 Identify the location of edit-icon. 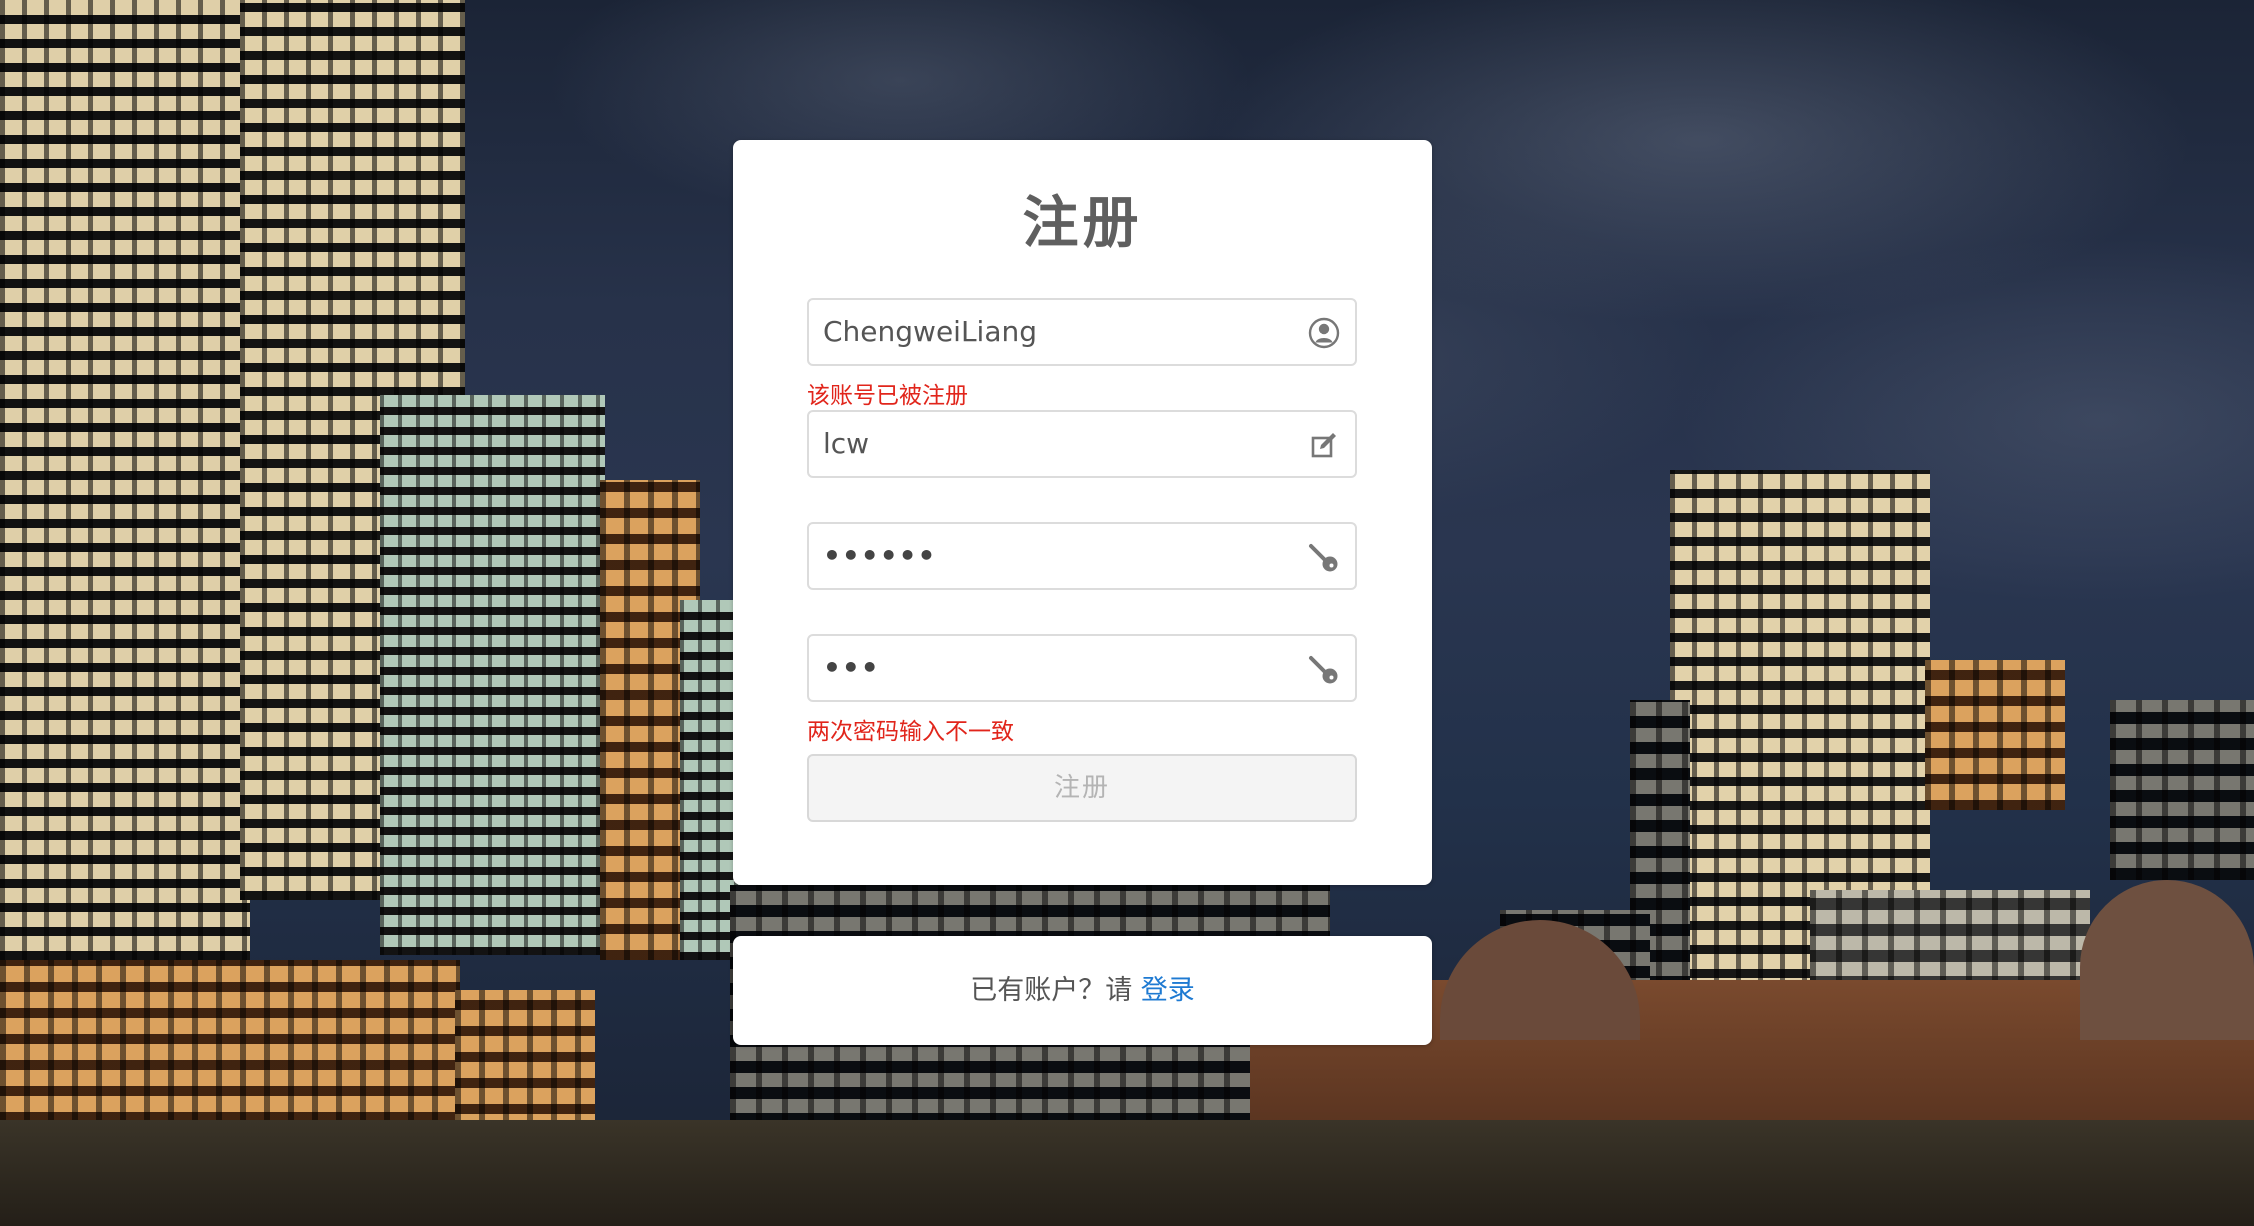
(1324, 445).